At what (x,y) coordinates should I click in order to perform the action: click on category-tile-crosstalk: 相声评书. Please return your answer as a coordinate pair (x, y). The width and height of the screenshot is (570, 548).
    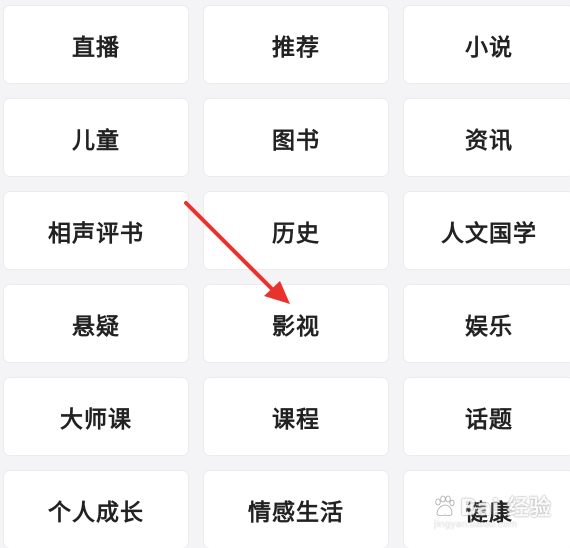
    Looking at the image, I should click on (96, 230).